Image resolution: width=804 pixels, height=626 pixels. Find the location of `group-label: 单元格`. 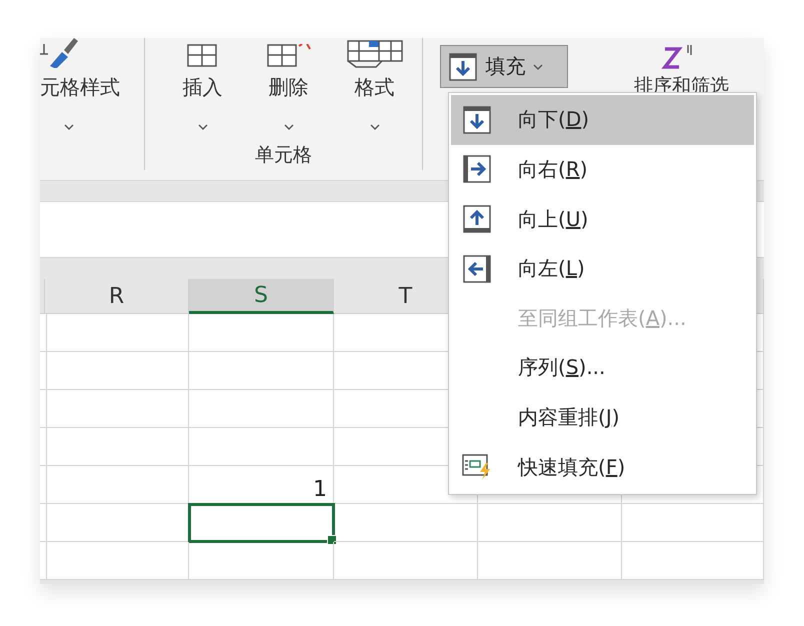

group-label: 单元格 is located at coordinates (283, 155).